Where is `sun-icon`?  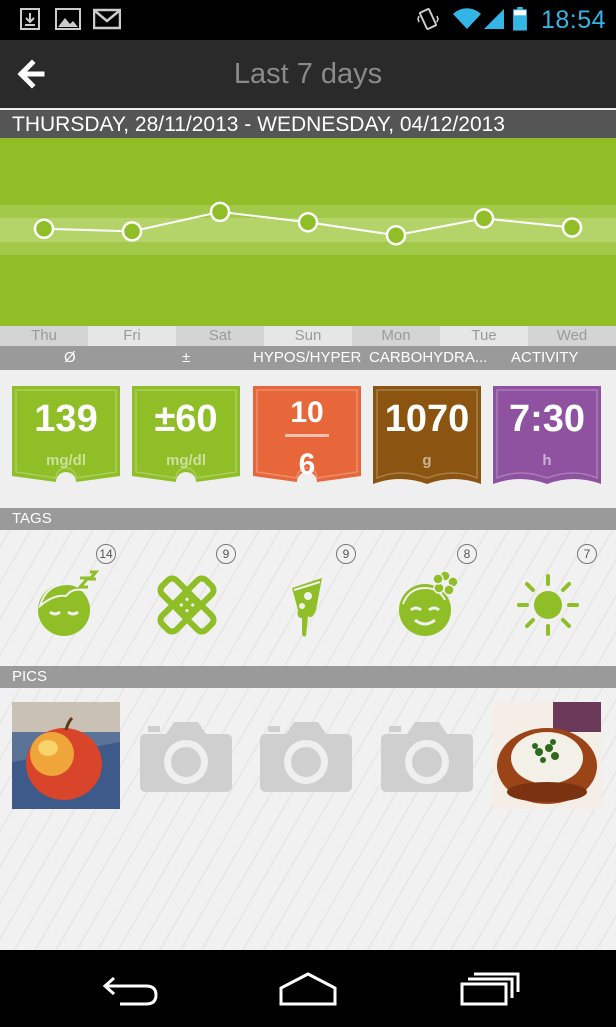 sun-icon is located at coordinates (548, 605).